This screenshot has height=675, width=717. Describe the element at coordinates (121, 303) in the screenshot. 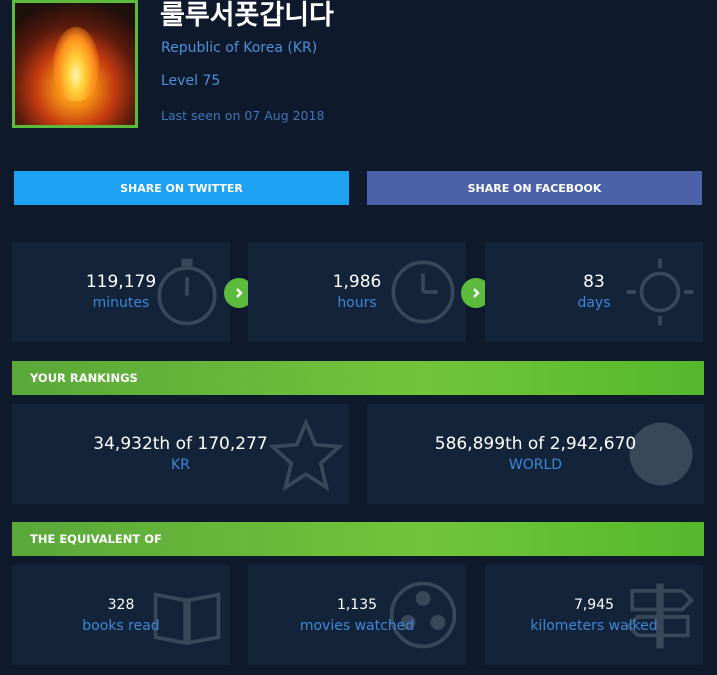

I see `minutes-label: minutes` at that location.